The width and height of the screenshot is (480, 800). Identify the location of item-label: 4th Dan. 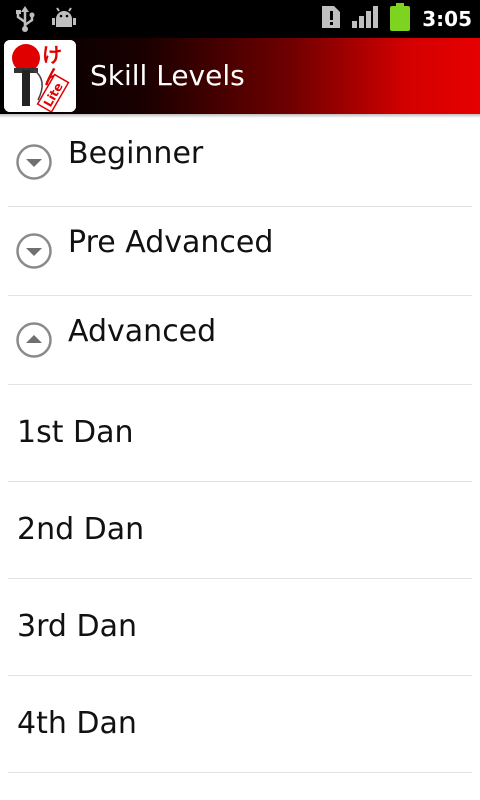
(77, 723).